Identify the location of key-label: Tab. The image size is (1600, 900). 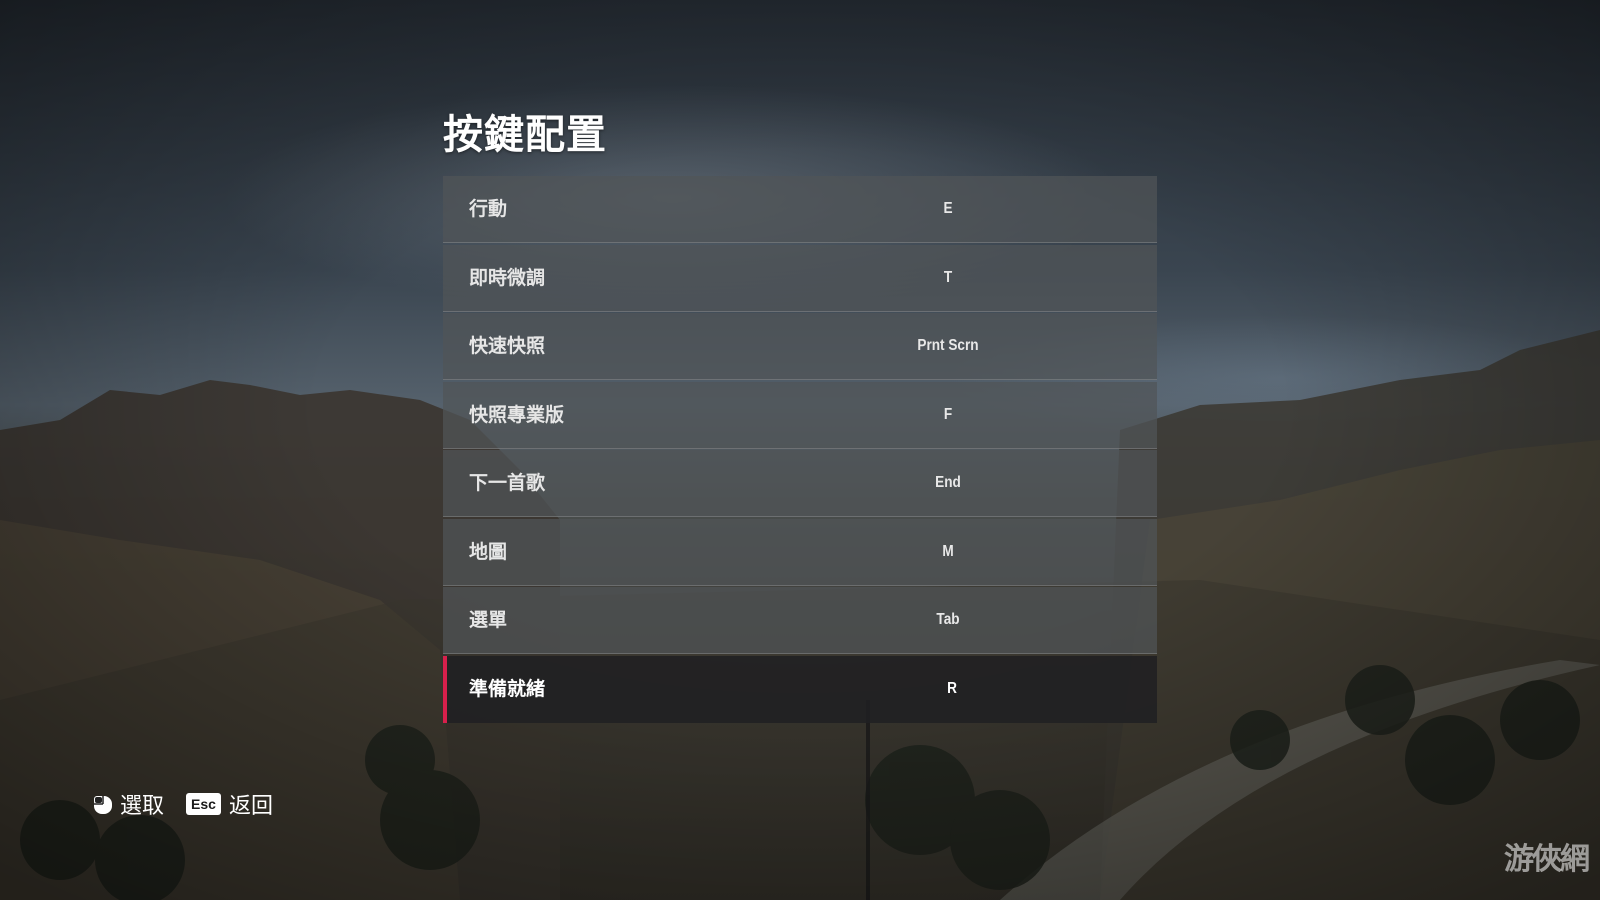
(948, 619).